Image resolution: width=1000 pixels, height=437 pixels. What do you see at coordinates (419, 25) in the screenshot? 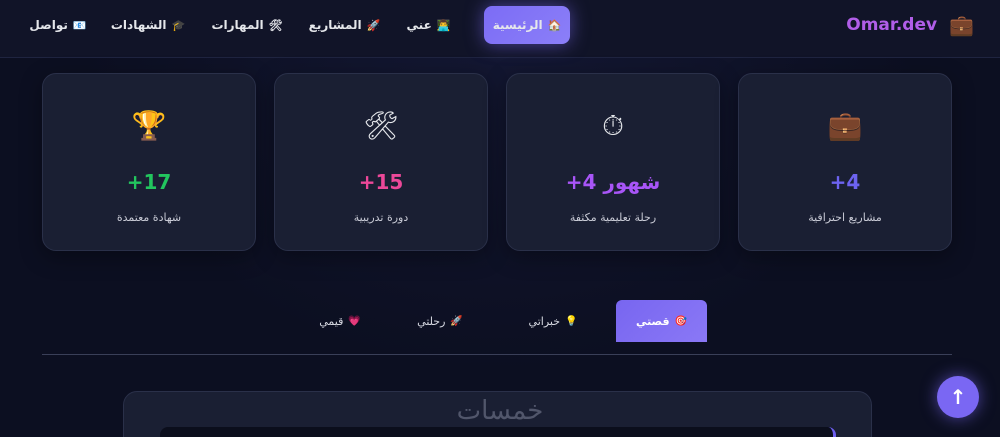
I see `nav-item-label: عني` at bounding box center [419, 25].